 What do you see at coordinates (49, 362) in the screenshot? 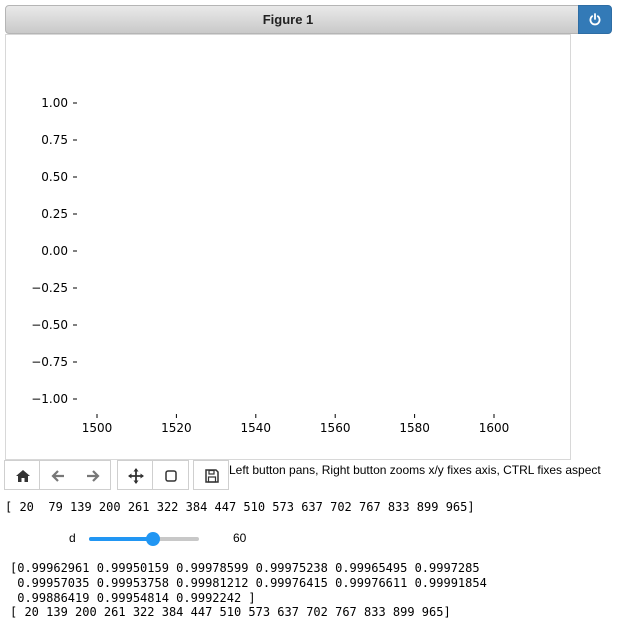
I see `y-tick-label: −0.75` at bounding box center [49, 362].